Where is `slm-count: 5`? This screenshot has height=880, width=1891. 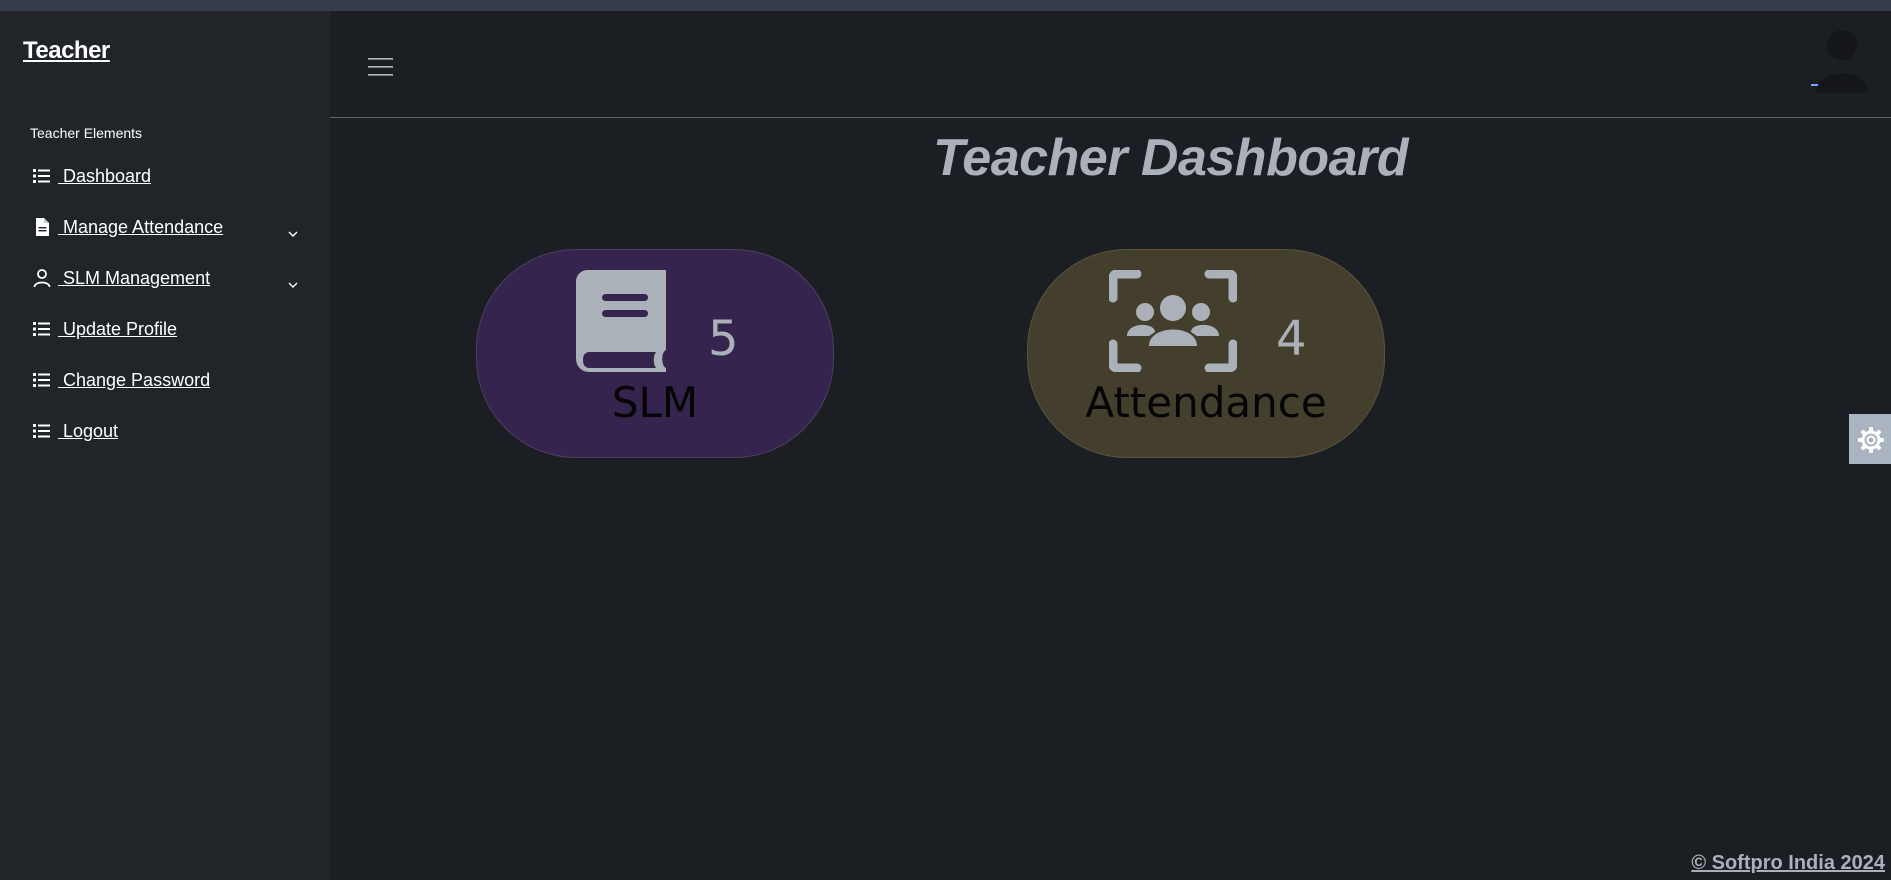 slm-count: 5 is located at coordinates (723, 339).